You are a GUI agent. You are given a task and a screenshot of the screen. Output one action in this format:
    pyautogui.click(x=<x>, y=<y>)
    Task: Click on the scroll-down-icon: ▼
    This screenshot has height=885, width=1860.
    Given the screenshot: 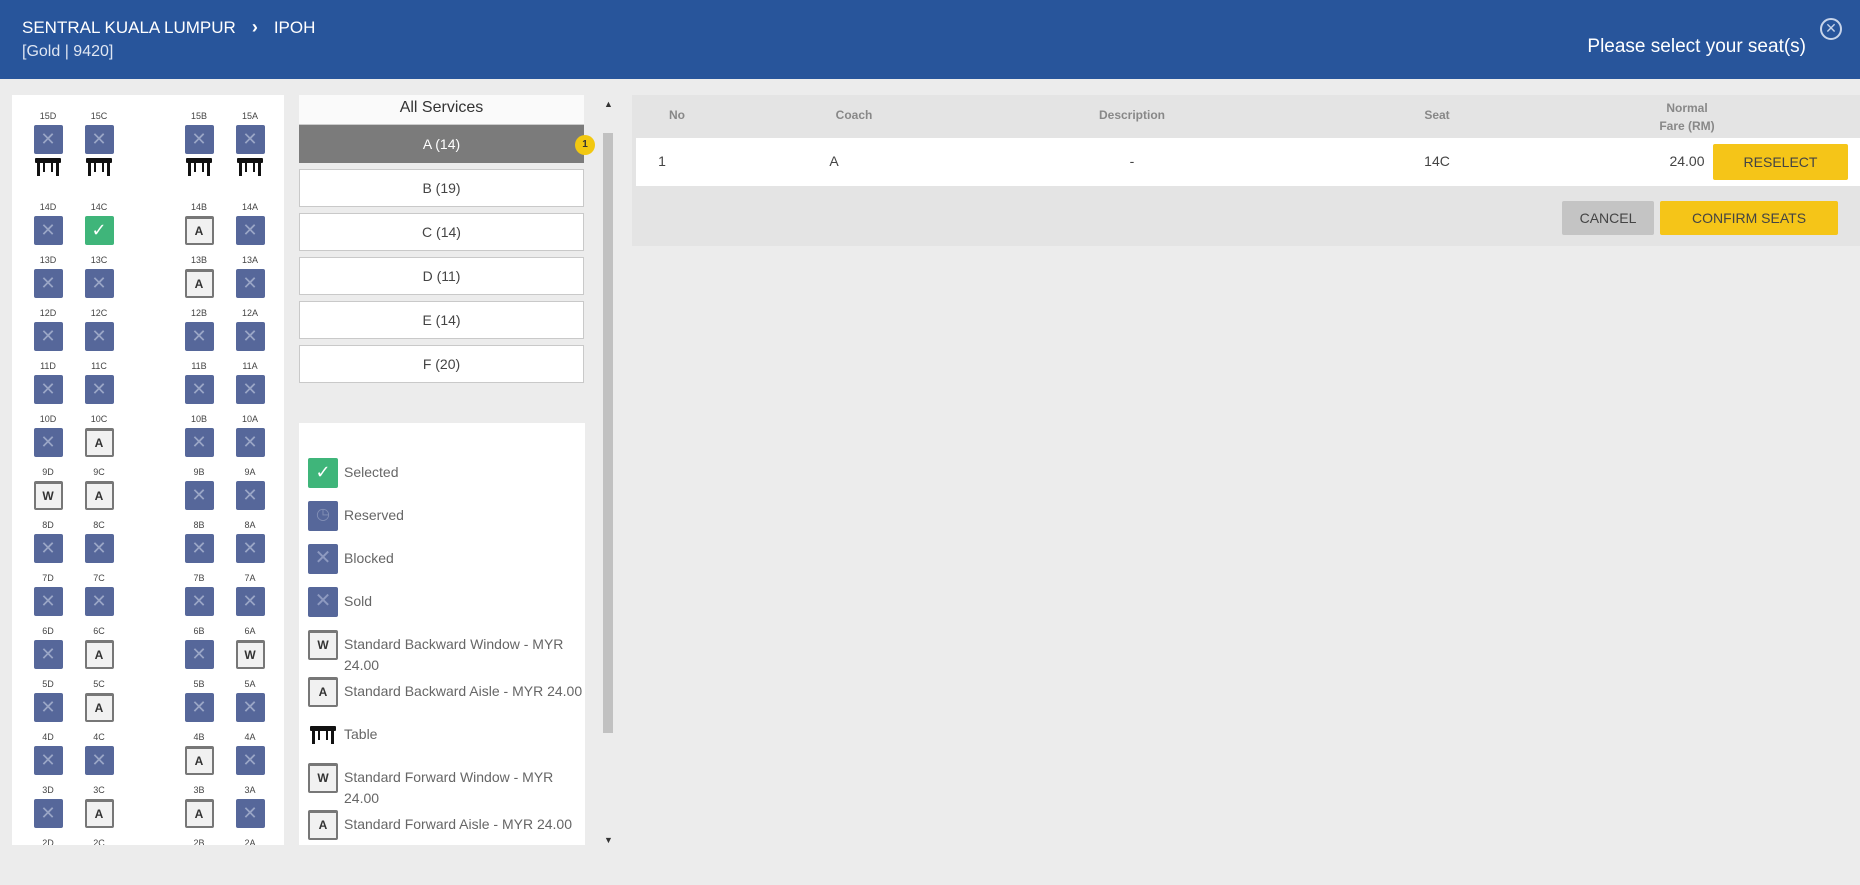 What is the action you would take?
    pyautogui.click(x=608, y=840)
    